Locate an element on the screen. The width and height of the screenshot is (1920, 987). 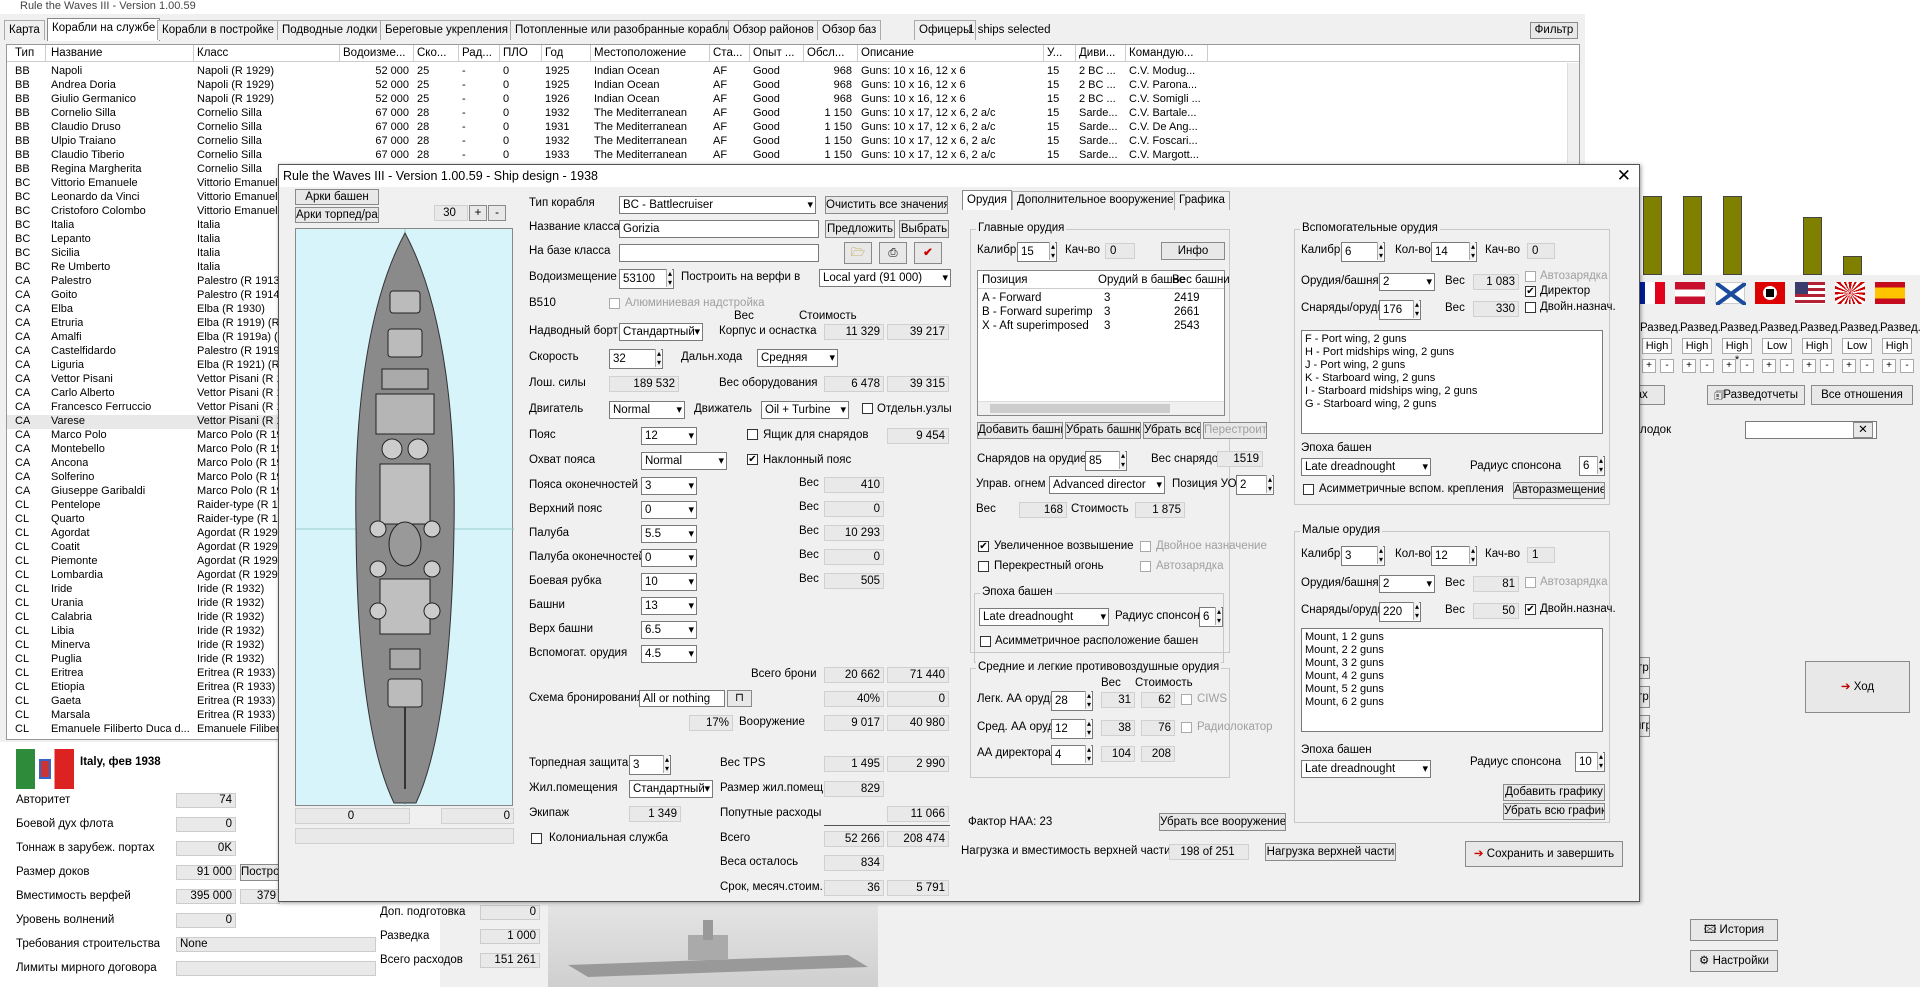
shipyard-select: Local yard (91 000) is located at coordinates (885, 278).